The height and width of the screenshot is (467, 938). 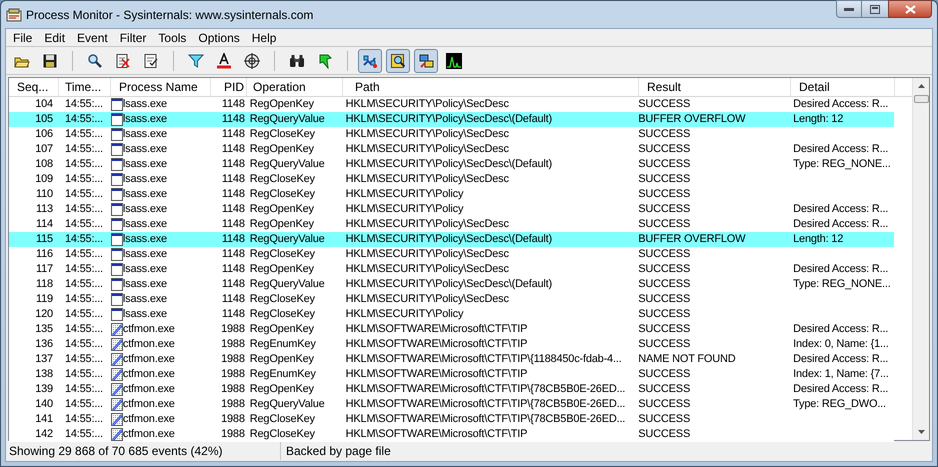 What do you see at coordinates (252, 60) in the screenshot?
I see `crosshair-icon` at bounding box center [252, 60].